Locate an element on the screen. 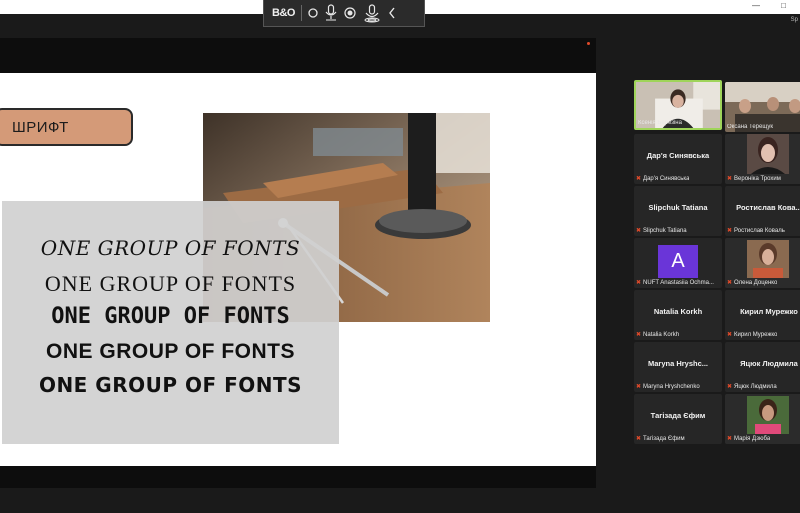 The width and height of the screenshot is (800, 513). font-sample-2: ONE GROUP OF FONTS is located at coordinates (170, 283).